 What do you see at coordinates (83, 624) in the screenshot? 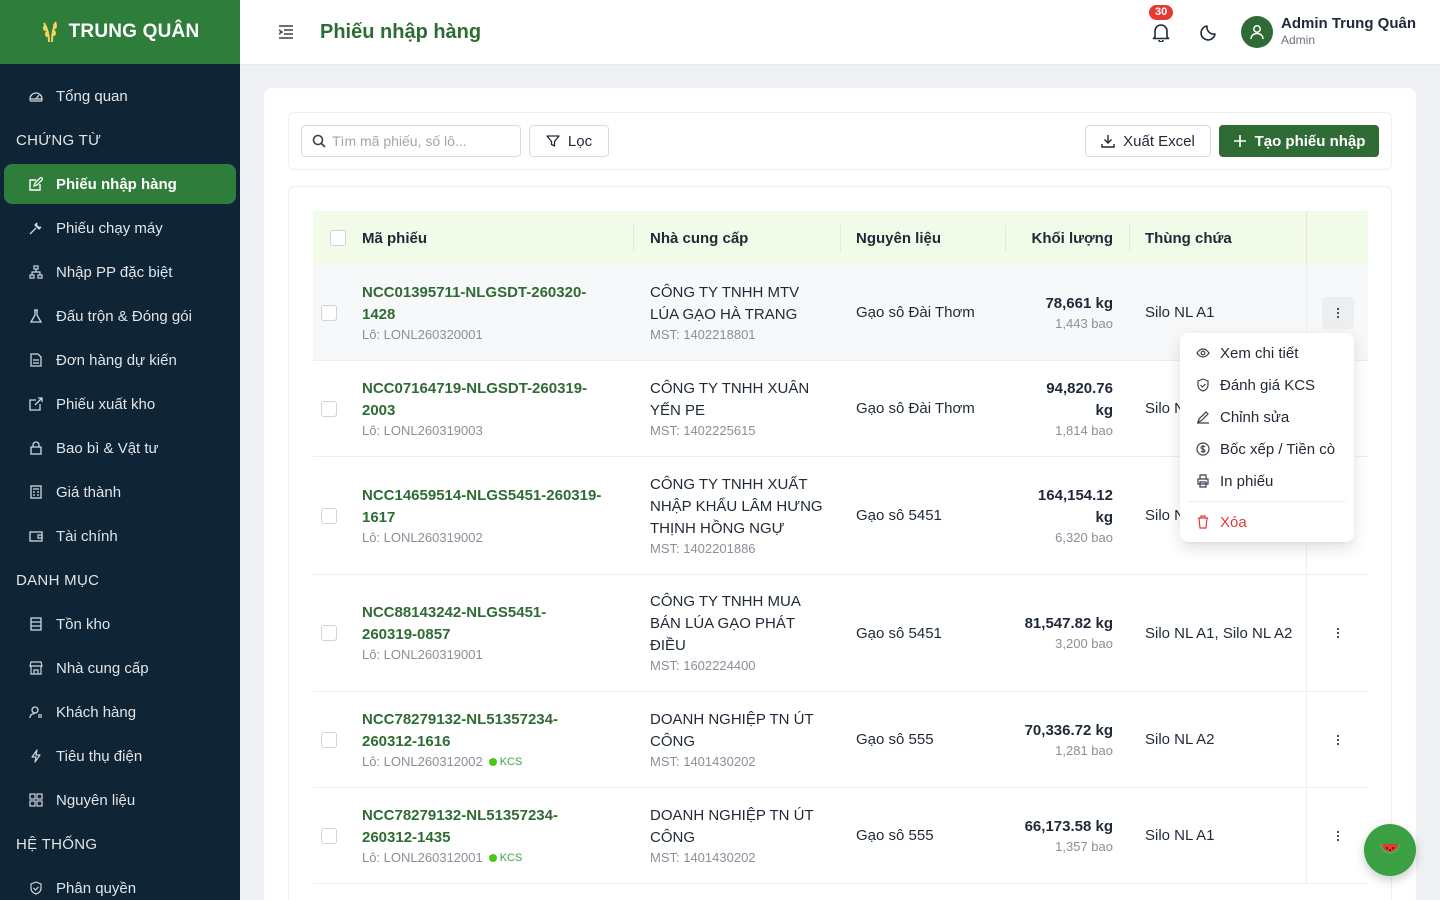
I see `sidebar-item-label: Tồn kho` at bounding box center [83, 624].